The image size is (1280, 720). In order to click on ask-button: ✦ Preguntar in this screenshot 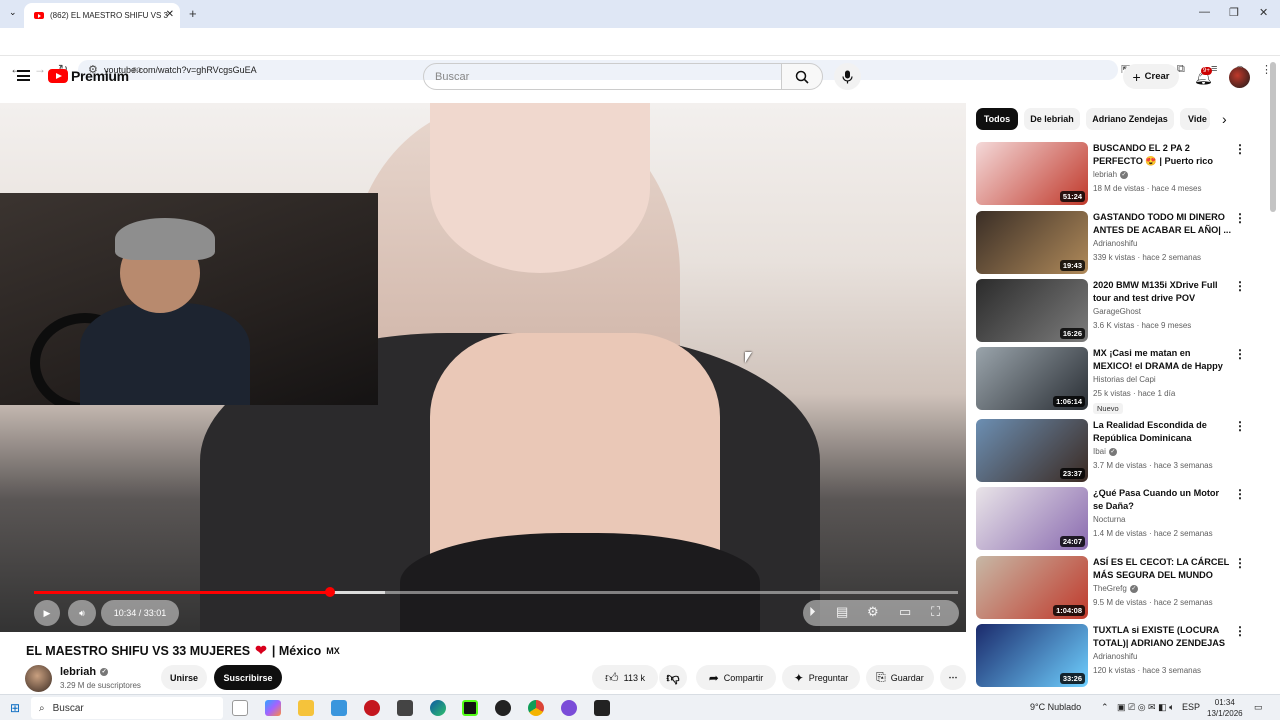, I will do `click(821, 677)`.